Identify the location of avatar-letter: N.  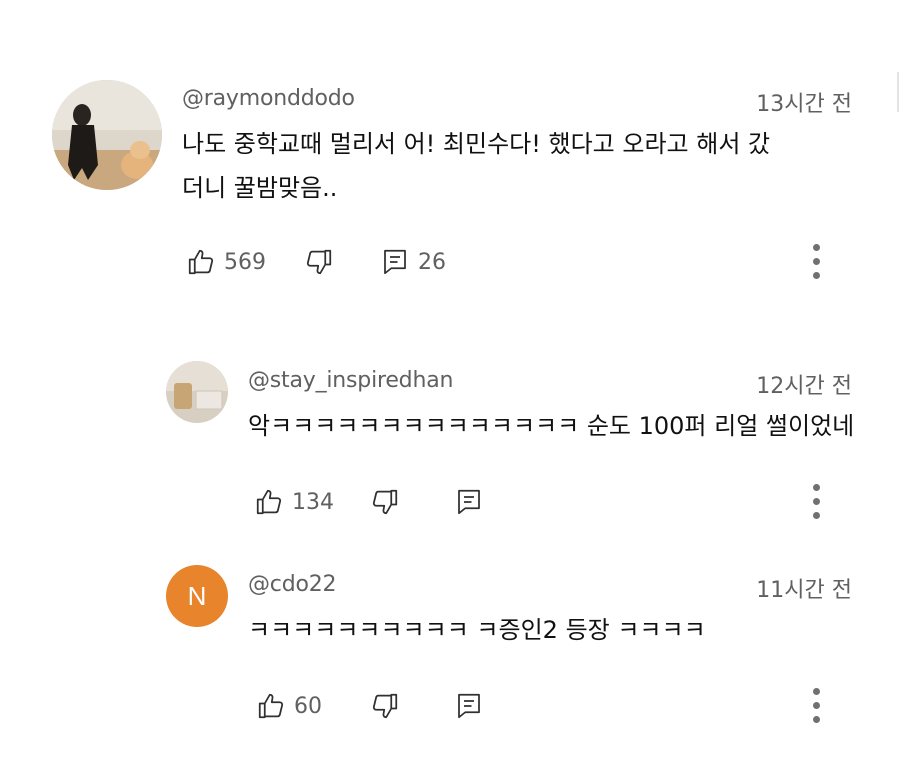
(197, 595).